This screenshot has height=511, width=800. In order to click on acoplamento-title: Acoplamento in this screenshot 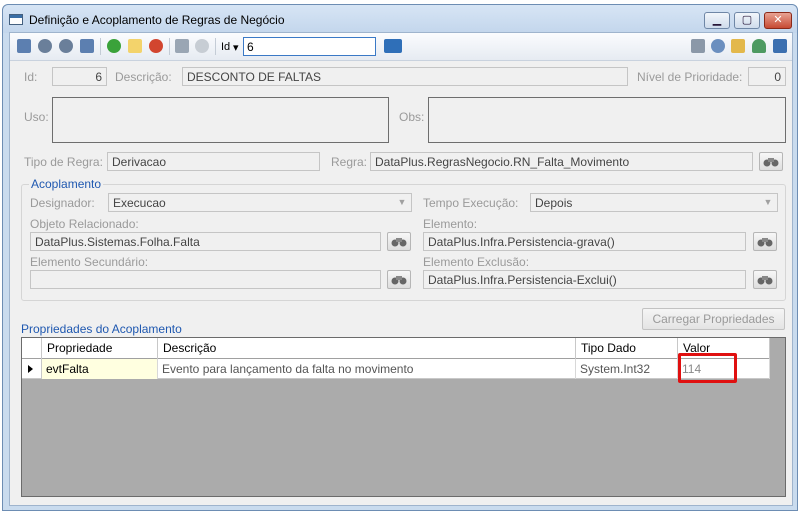, I will do `click(66, 184)`.